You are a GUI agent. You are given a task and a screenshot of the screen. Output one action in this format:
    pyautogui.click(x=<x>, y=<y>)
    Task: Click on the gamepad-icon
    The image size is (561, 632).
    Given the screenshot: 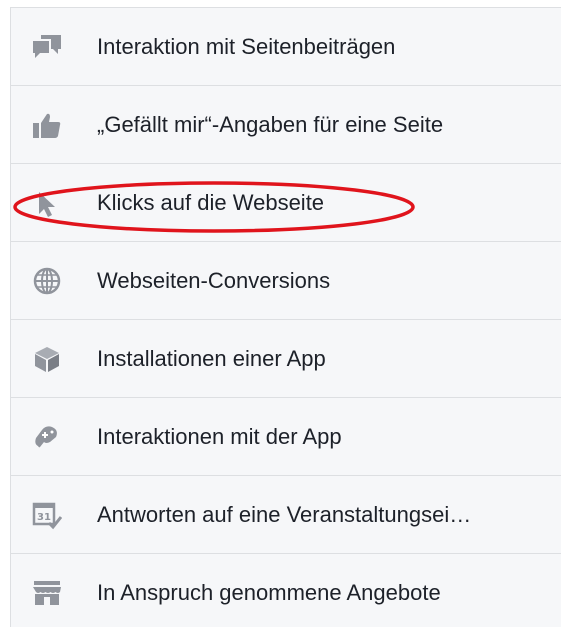 What is the action you would take?
    pyautogui.click(x=47, y=437)
    